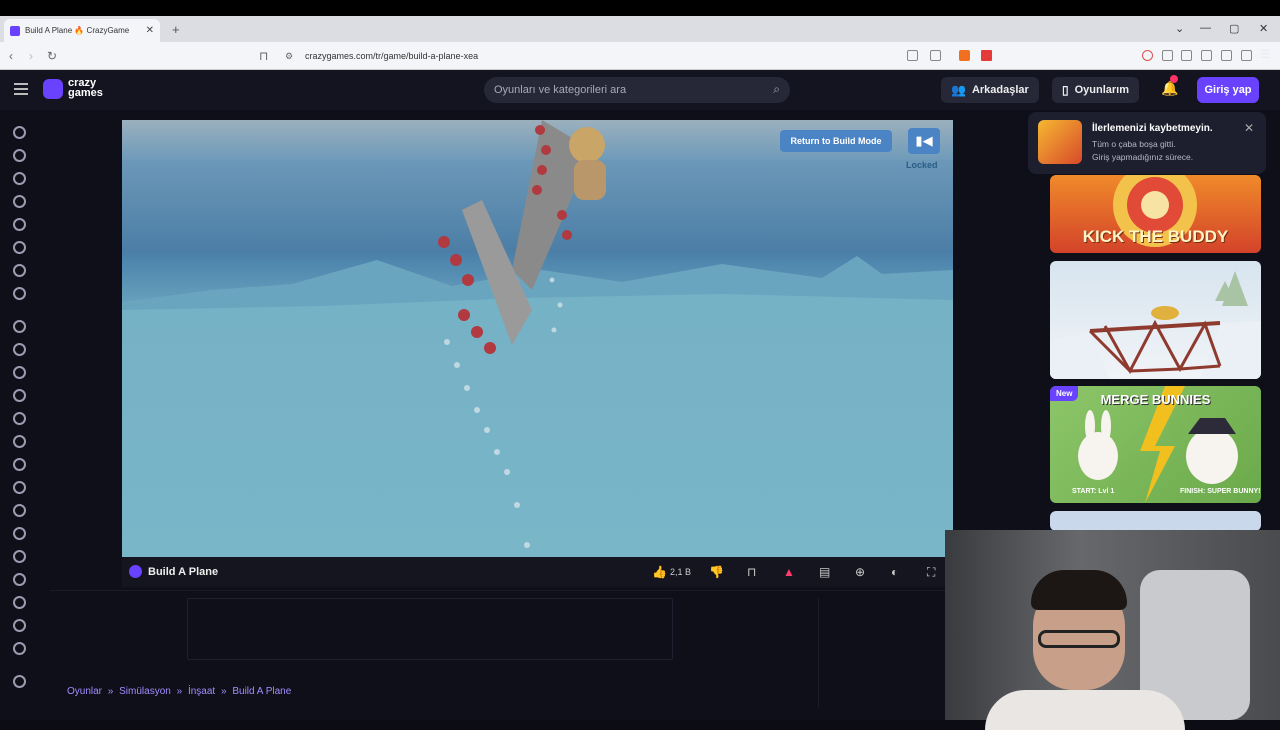 The width and height of the screenshot is (1280, 730). What do you see at coordinates (860, 572) in the screenshot?
I see `share-icon: ⊕` at bounding box center [860, 572].